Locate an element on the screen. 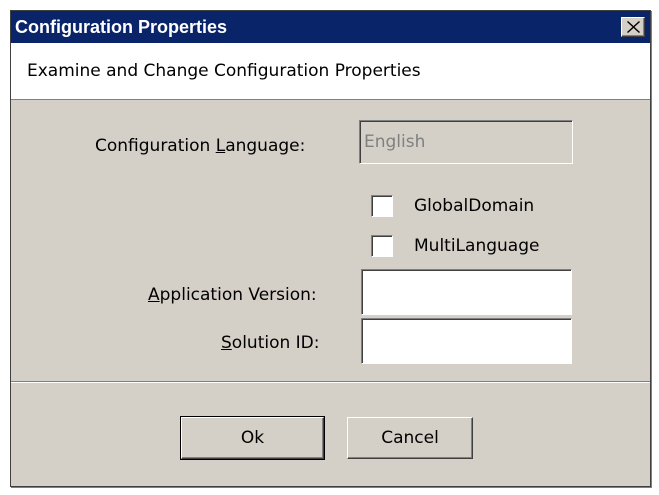 This screenshot has width=659, height=495. label-text: anguage: is located at coordinates (265, 146).